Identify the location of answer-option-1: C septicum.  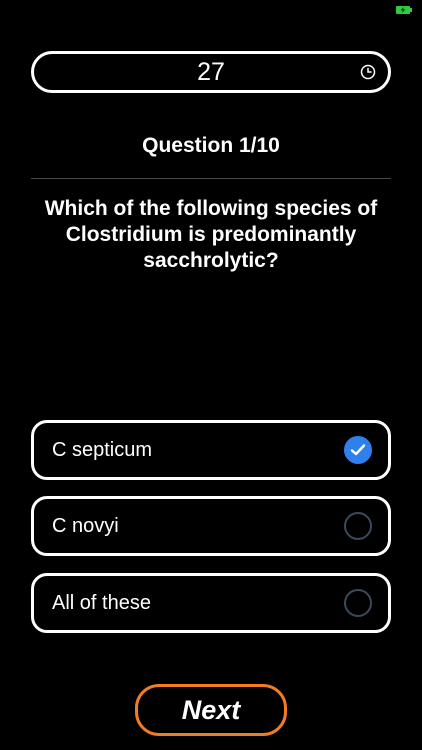
(211, 450).